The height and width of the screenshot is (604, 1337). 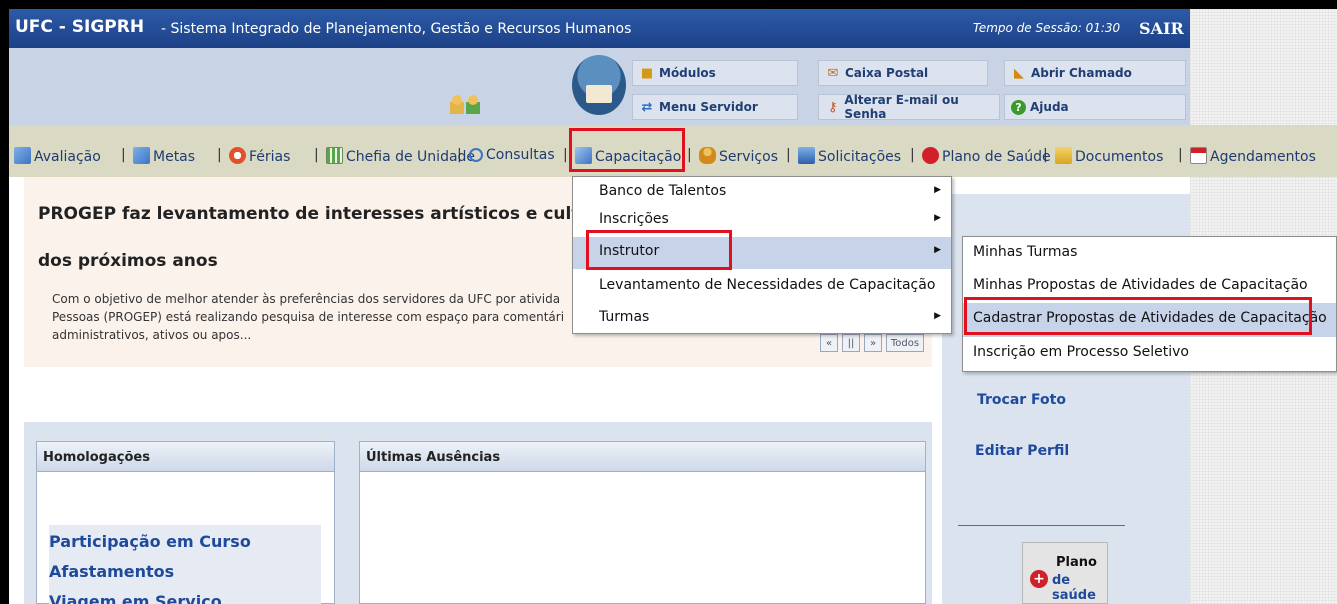 What do you see at coordinates (738, 156) in the screenshot?
I see `menu-servicos: Serviços` at bounding box center [738, 156].